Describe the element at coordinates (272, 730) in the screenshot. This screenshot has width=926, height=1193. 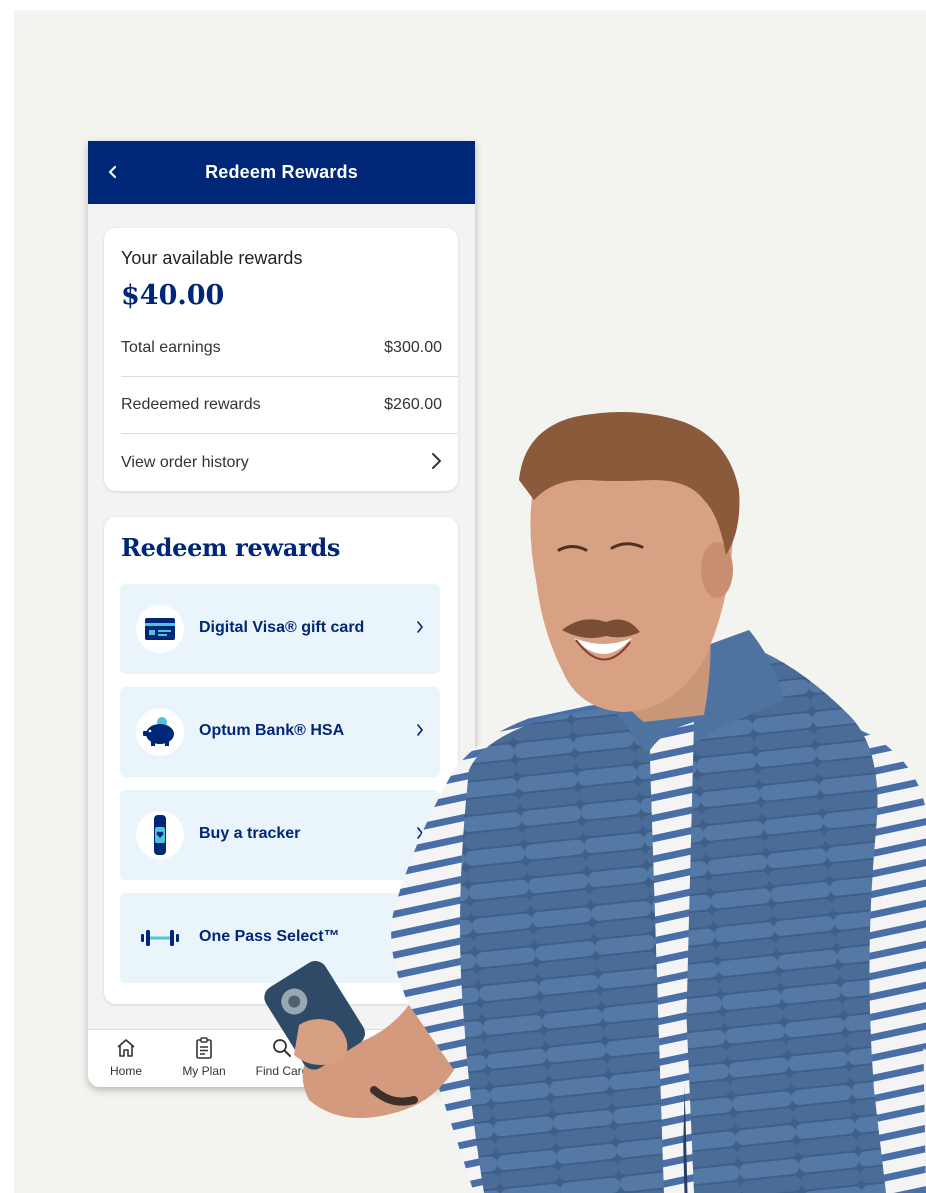
I see `redeem-option-label: Optum Bank® HSA` at that location.